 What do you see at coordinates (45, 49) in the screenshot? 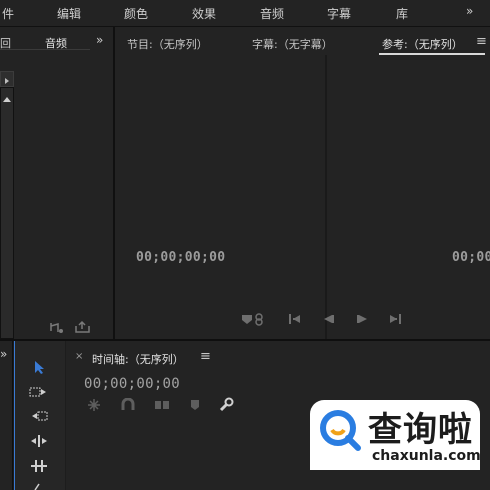
I see `tab-divider` at bounding box center [45, 49].